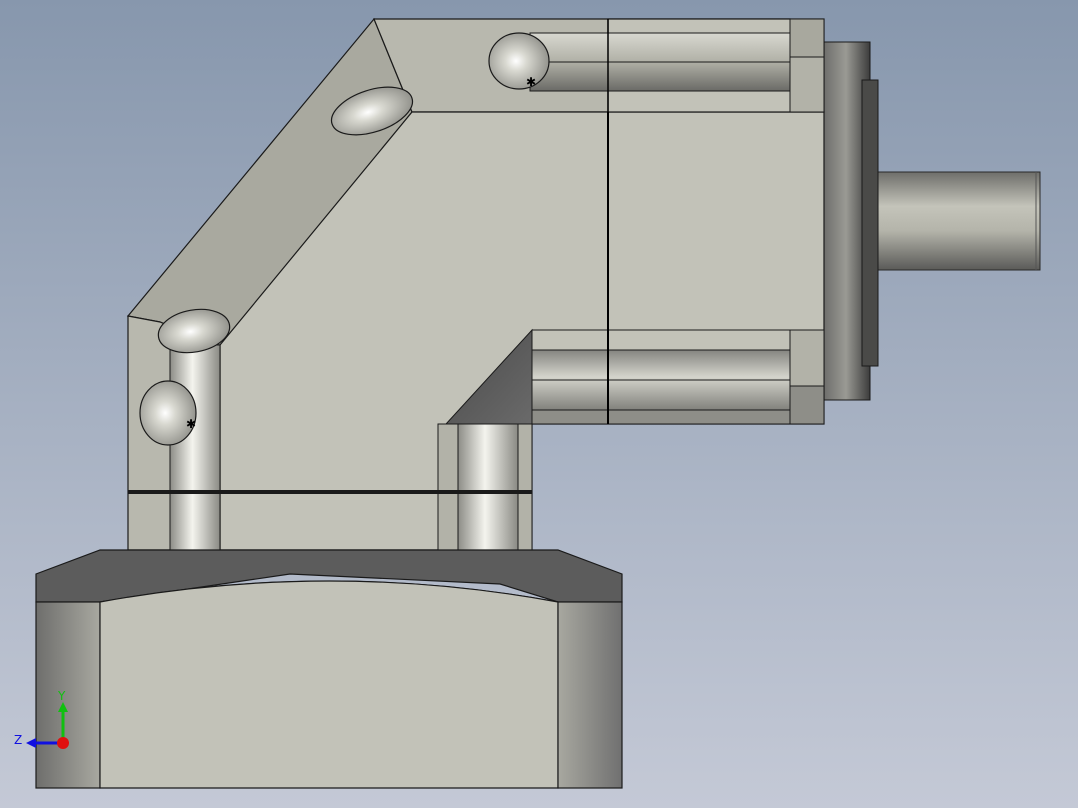 The image size is (1078, 808). What do you see at coordinates (519, 61) in the screenshot?
I see `mounting-hole-top-right` at bounding box center [519, 61].